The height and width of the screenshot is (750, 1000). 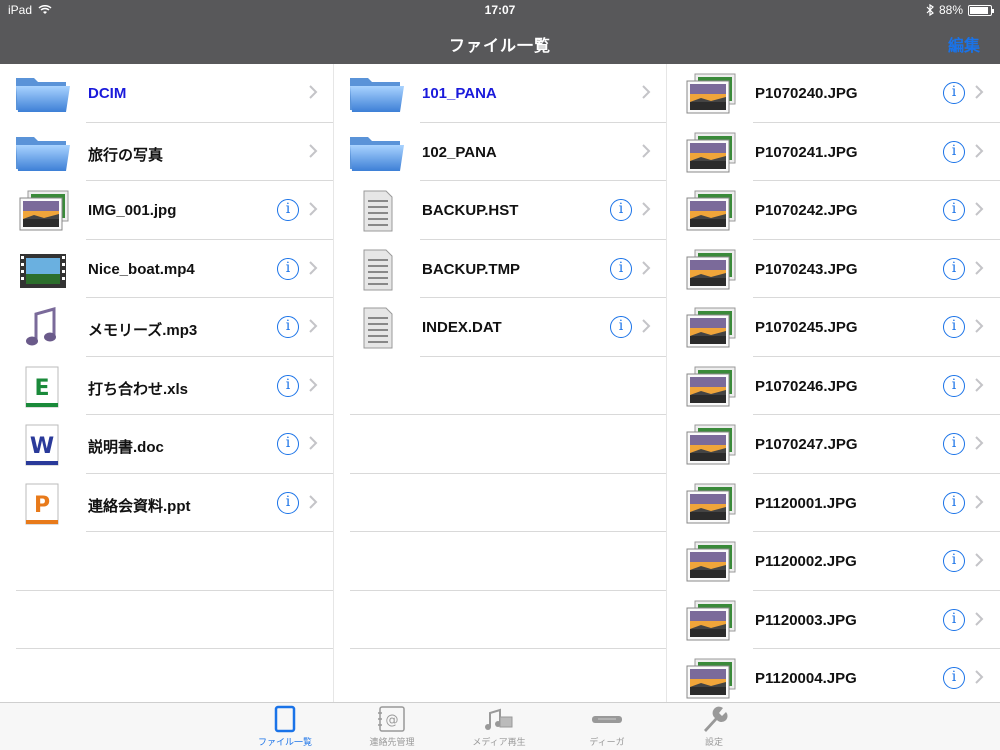 What do you see at coordinates (500, 210) in the screenshot?
I see `list-item: BACKUP.HST i` at bounding box center [500, 210].